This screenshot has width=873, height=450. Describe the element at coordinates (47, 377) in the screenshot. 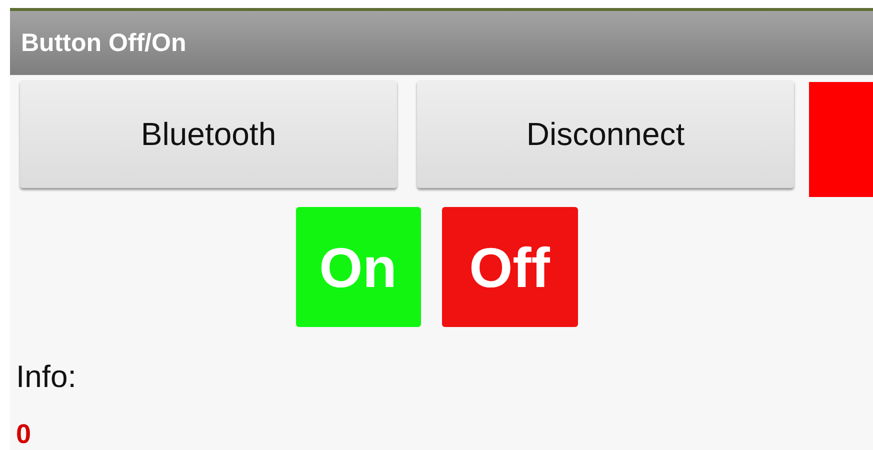

I see `info-label: Info:` at that location.